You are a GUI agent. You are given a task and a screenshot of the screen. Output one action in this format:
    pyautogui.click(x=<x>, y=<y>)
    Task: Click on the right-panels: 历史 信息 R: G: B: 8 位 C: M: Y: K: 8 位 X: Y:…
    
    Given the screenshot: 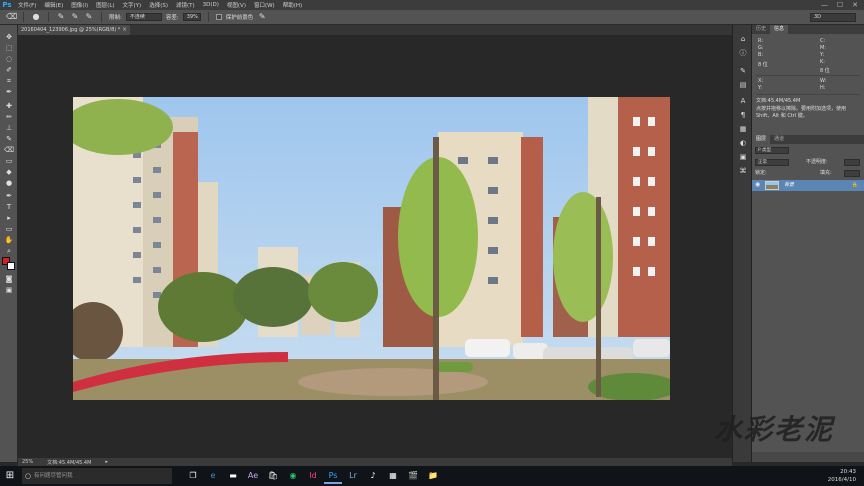 What is the action you would take?
    pyautogui.click(x=808, y=243)
    